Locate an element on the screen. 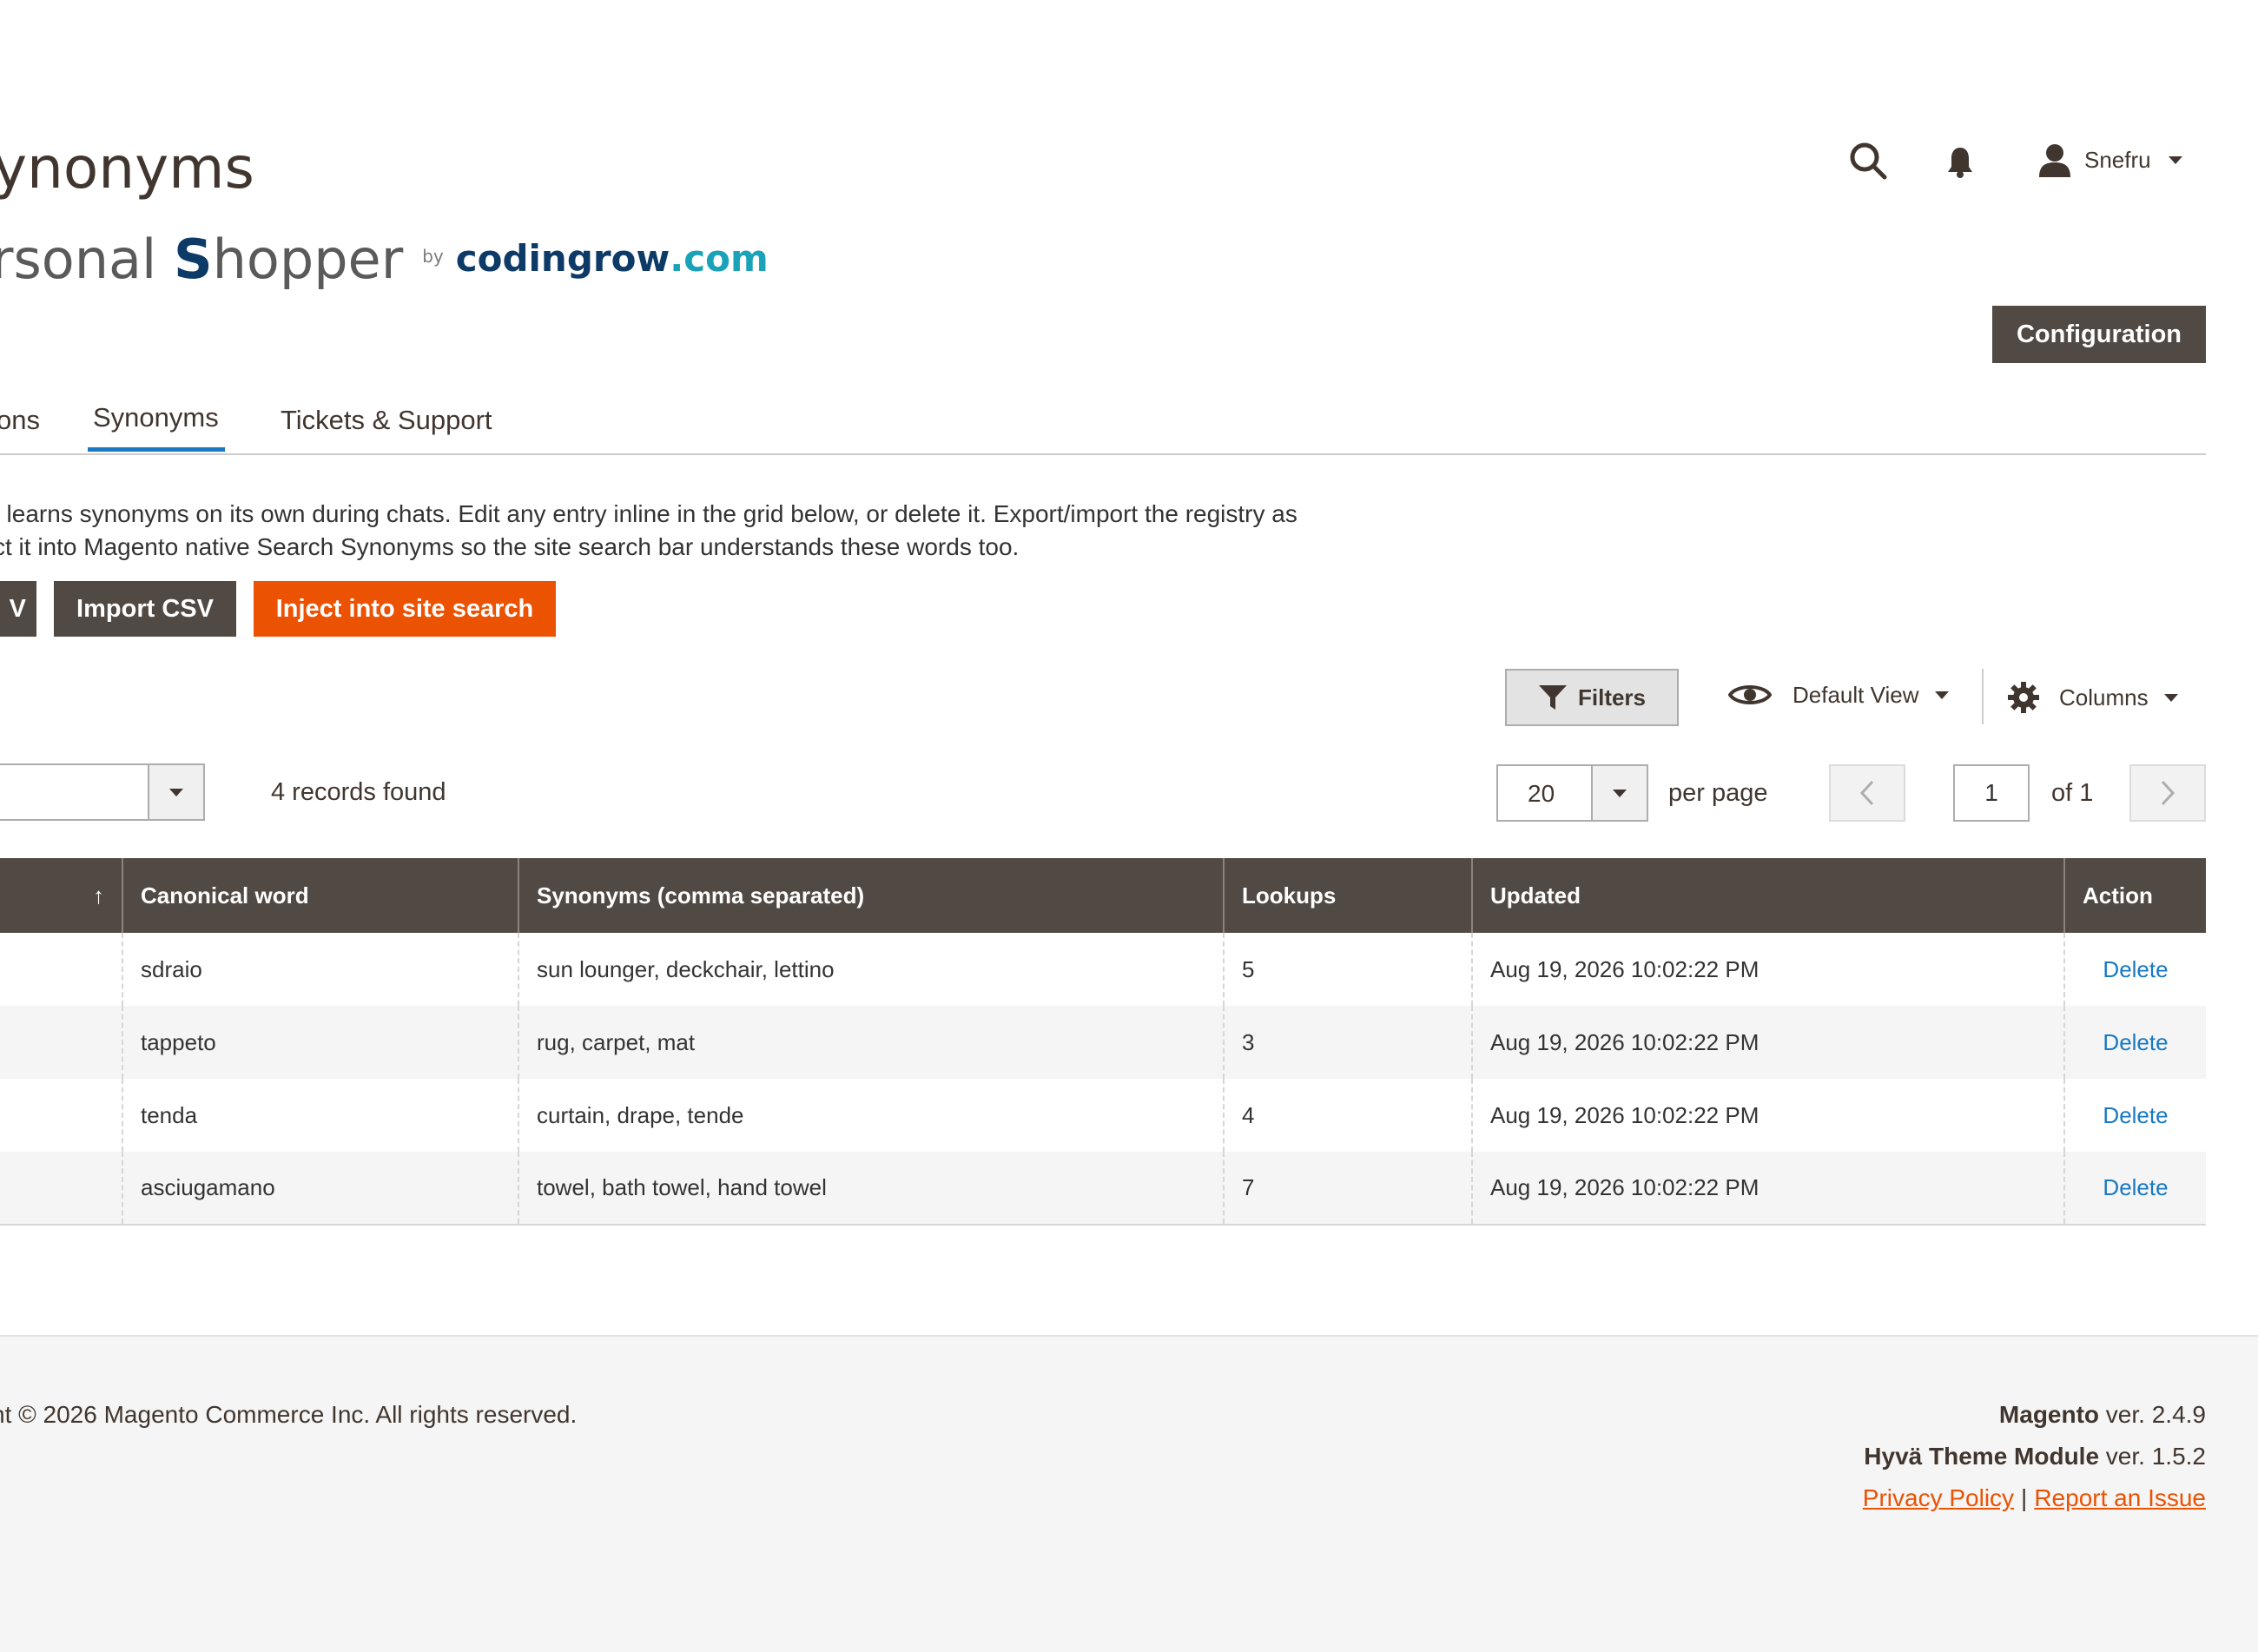 This screenshot has height=1652, width=2258. chevron-left-icon is located at coordinates (1866, 793).